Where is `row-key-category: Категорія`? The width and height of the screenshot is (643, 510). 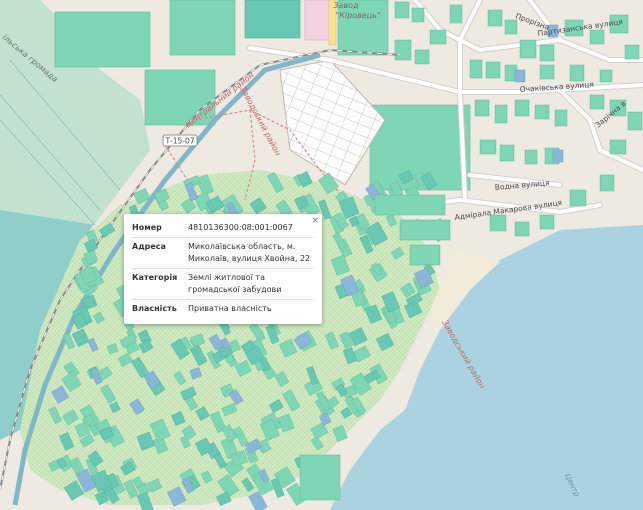
row-key-category: Категорія is located at coordinates (160, 284).